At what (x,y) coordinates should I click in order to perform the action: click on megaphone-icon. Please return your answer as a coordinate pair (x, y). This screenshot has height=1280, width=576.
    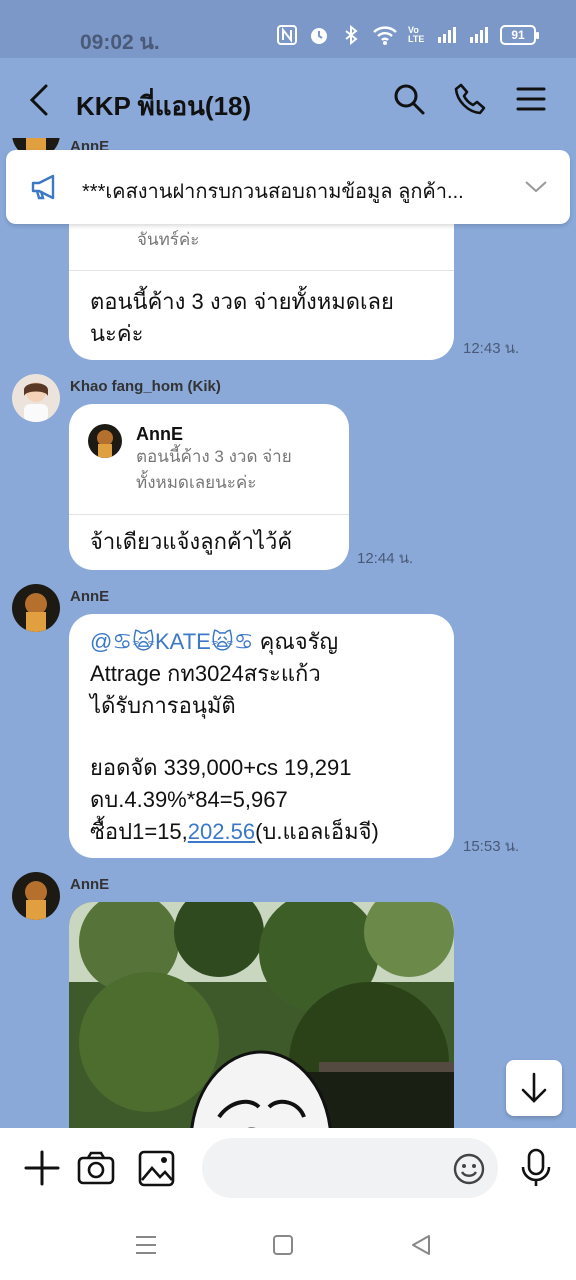
    Looking at the image, I should click on (43, 187).